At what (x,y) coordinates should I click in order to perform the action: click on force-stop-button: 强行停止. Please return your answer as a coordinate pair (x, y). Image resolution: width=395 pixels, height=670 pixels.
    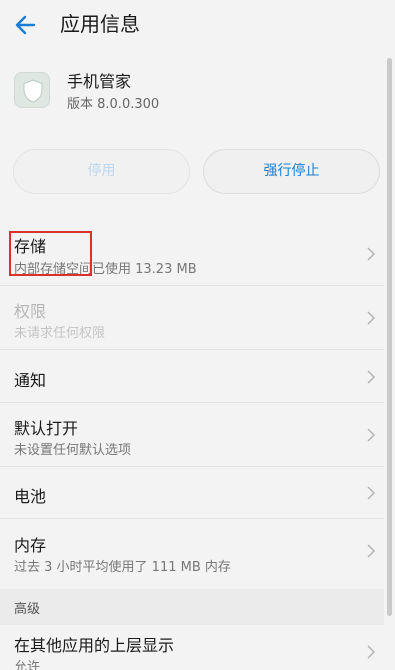
    Looking at the image, I should click on (291, 171).